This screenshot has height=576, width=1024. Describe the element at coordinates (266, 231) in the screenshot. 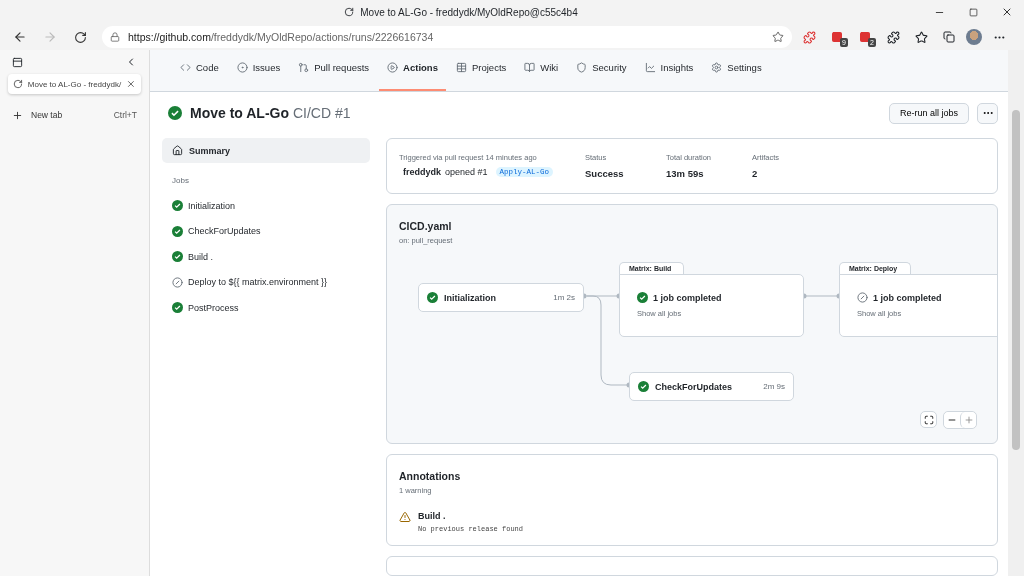

I see `job-link: CheckForUpdates` at that location.